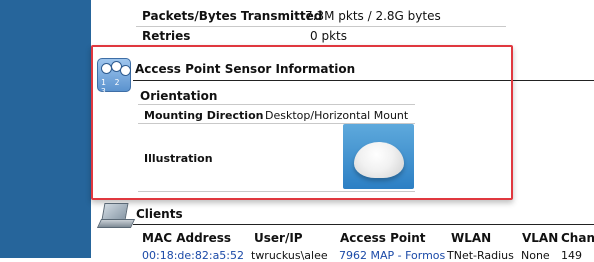  I want to click on client-mac-link: 00:18:de:82:a5:52, so click(193, 255).